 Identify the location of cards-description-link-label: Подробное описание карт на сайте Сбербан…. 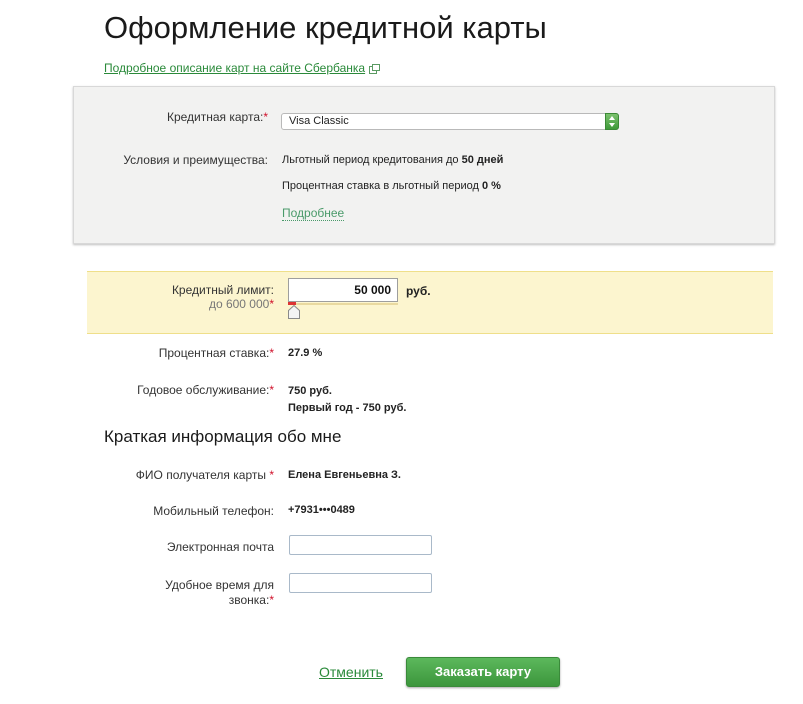
(235, 68).